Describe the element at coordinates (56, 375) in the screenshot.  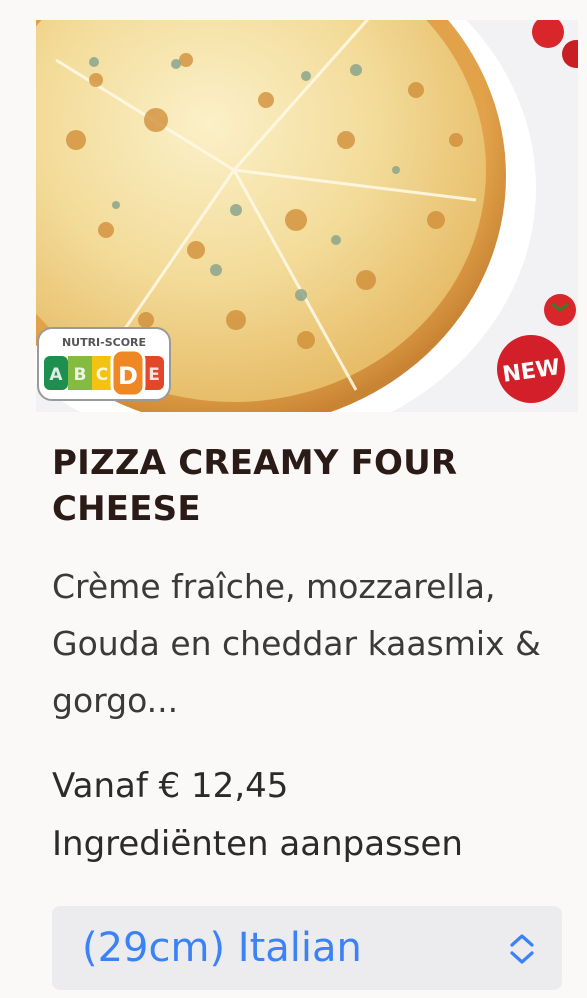
I see `nutri-grade-a: A` at that location.